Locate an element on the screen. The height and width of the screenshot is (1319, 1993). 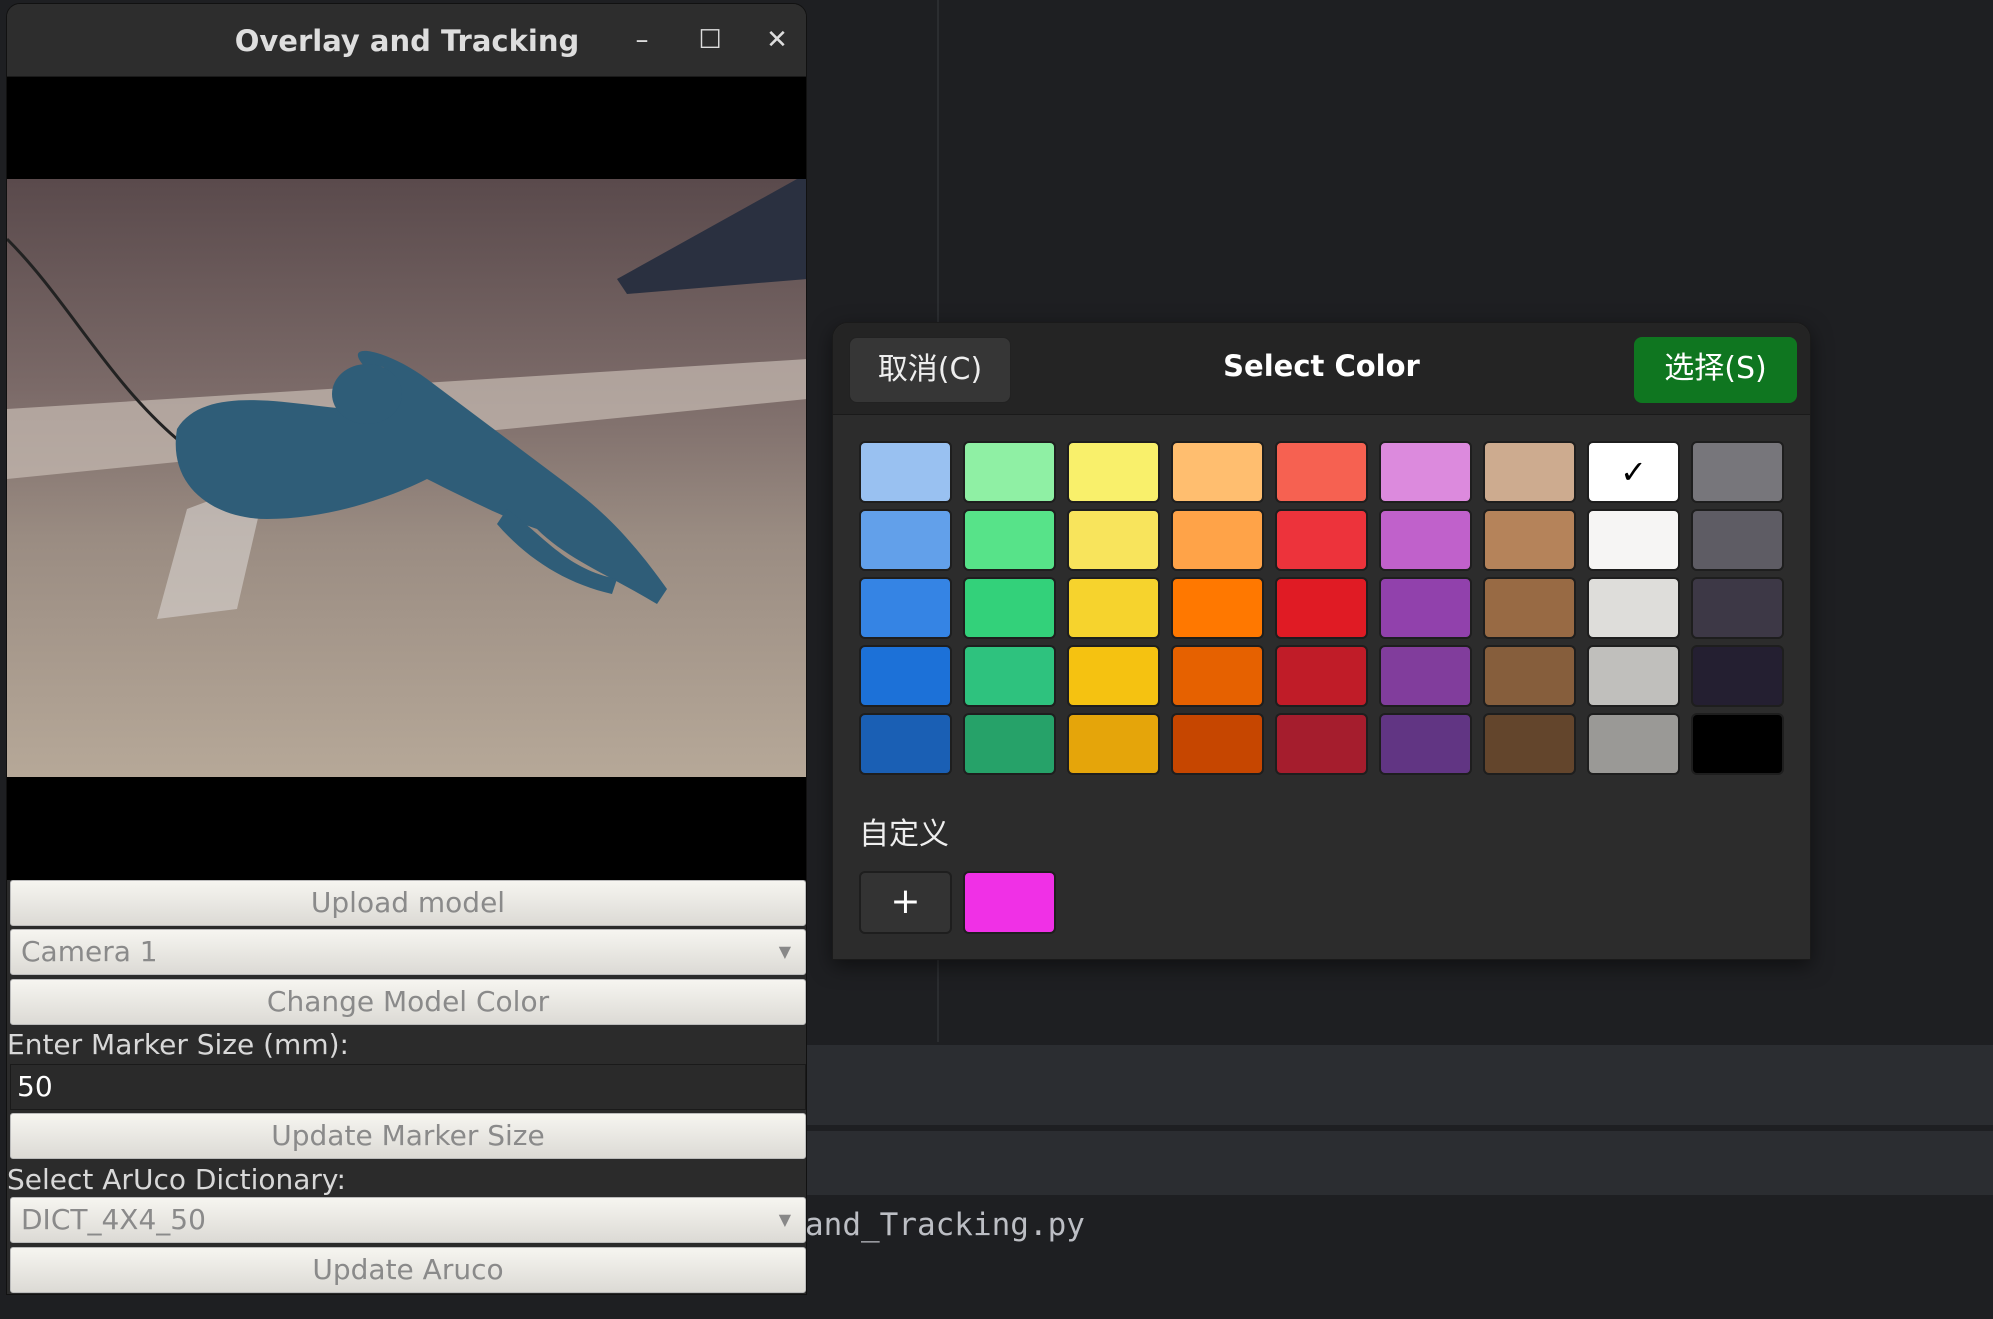
upload-model-button: Upload model is located at coordinates (408, 903).